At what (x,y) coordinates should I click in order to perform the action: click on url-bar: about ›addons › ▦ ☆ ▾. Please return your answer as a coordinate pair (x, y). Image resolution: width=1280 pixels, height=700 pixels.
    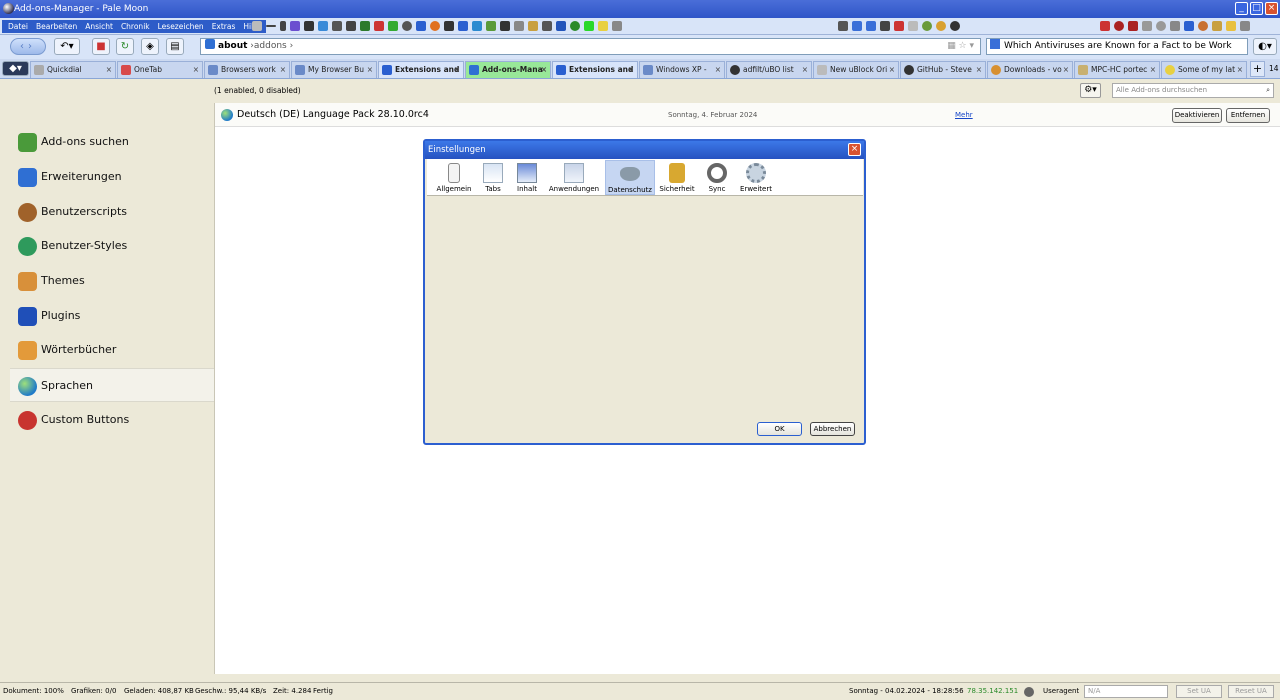
    Looking at the image, I should click on (590, 46).